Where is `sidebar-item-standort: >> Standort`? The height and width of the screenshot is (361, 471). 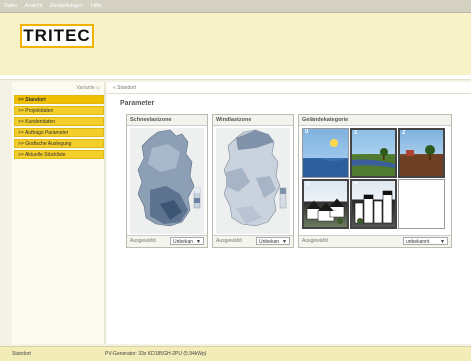 sidebar-item-standort: >> Standort is located at coordinates (59, 99).